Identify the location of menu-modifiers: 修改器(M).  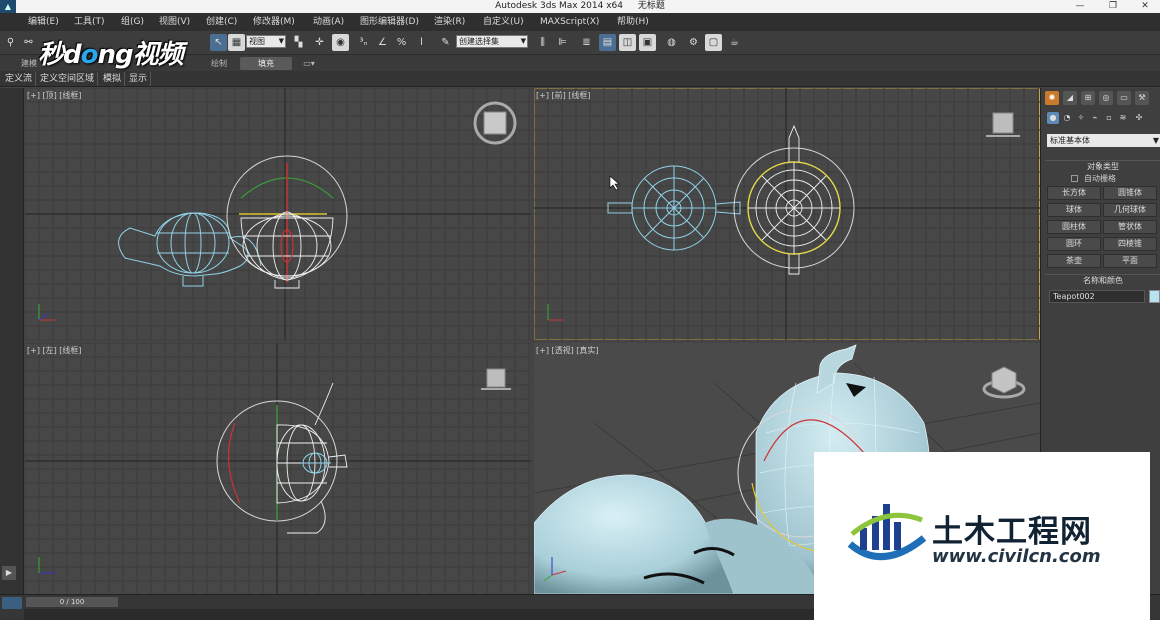
(274, 22).